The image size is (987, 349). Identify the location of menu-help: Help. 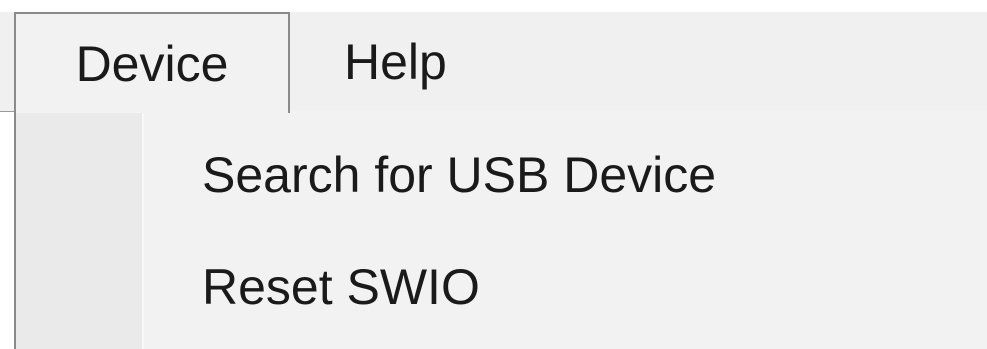
(390, 62).